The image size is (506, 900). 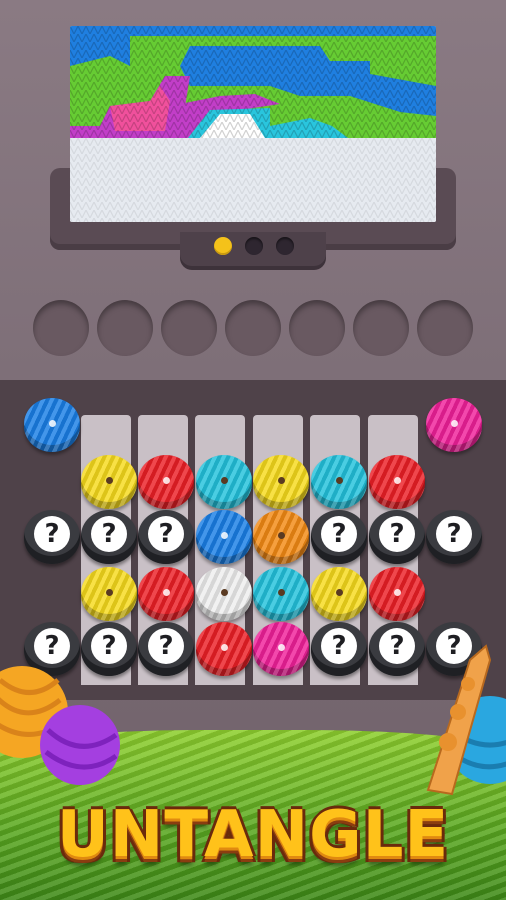 What do you see at coordinates (253, 835) in the screenshot?
I see `game-title: UNTANGLE` at bounding box center [253, 835].